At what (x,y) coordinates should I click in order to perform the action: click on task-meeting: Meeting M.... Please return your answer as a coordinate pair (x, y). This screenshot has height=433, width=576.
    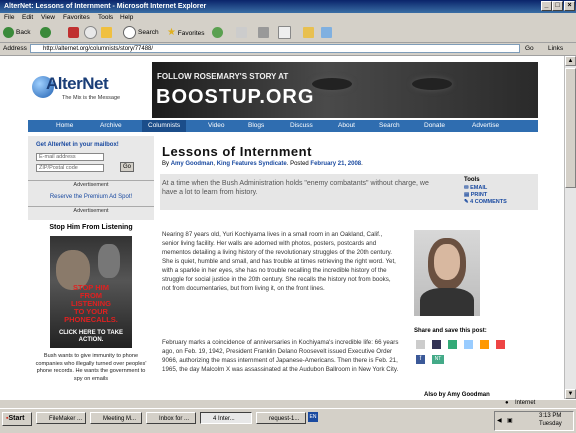
    Looking at the image, I should click on (116, 418).